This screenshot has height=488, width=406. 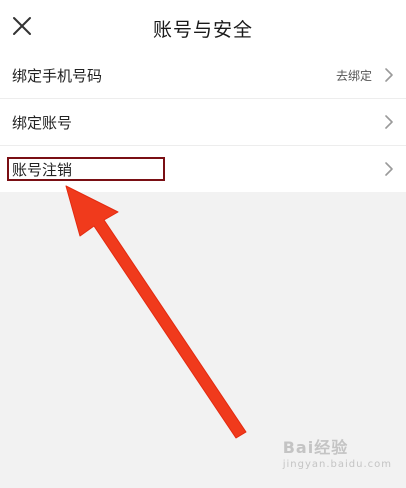 What do you see at coordinates (315, 447) in the screenshot?
I see `watermark-text: Bai经验` at bounding box center [315, 447].